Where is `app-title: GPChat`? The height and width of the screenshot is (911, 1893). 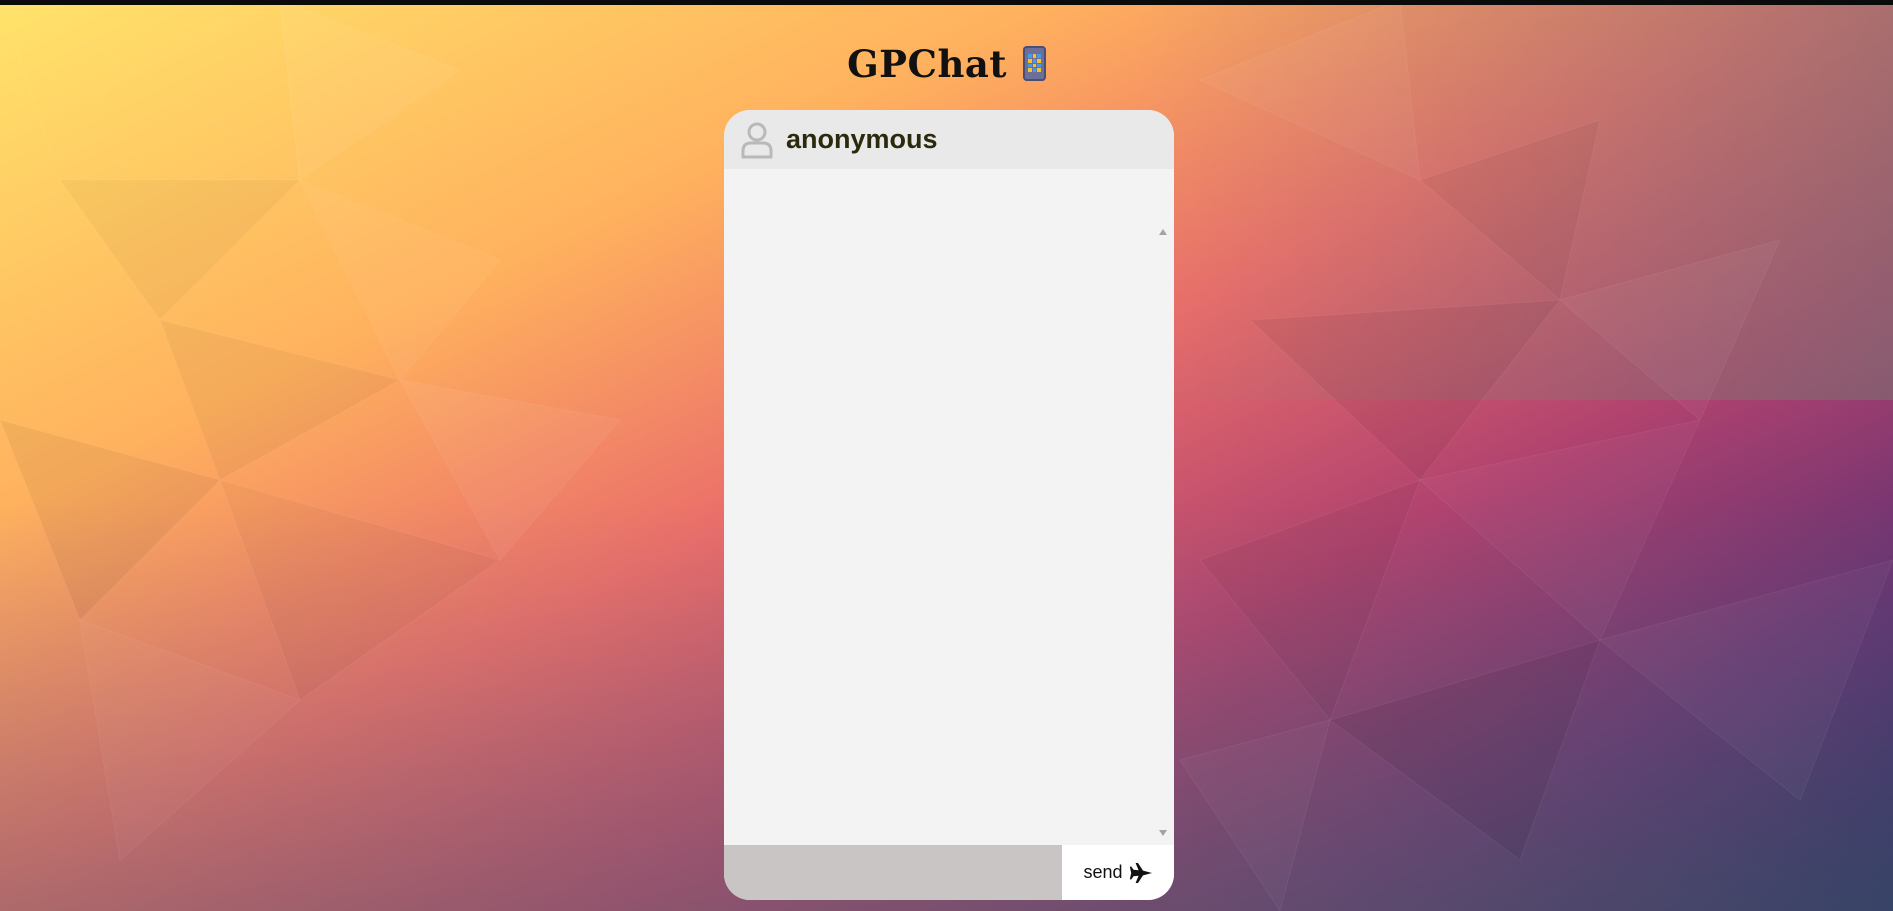 app-title: GPChat is located at coordinates (927, 64).